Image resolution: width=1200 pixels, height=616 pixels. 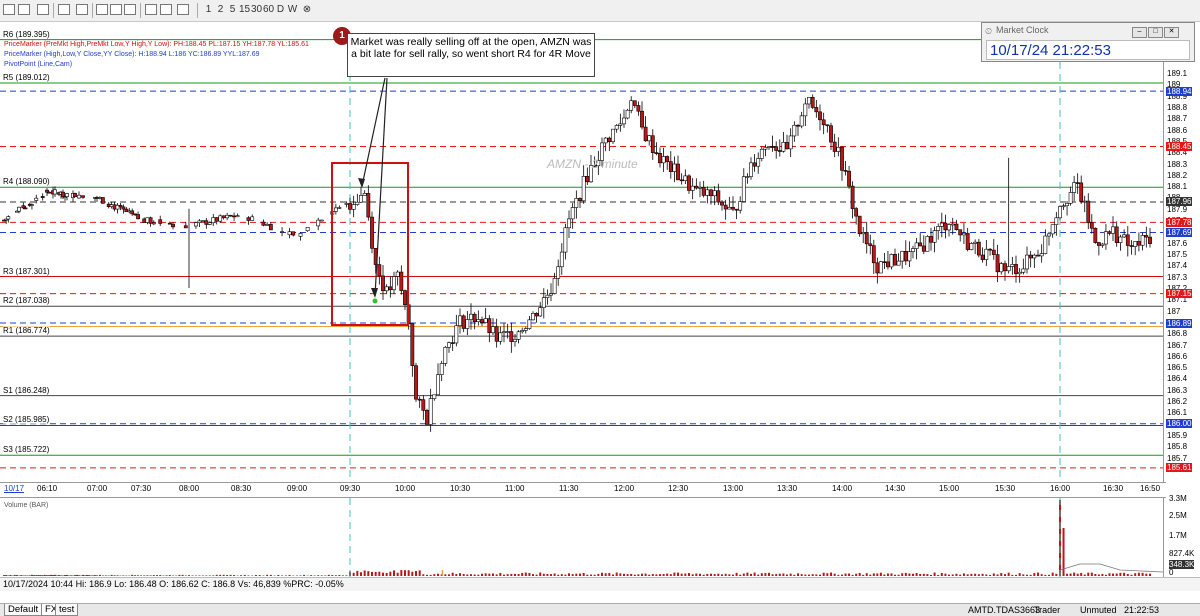 What do you see at coordinates (1139, 32) in the screenshot?
I see `minimize-button: –` at bounding box center [1139, 32].